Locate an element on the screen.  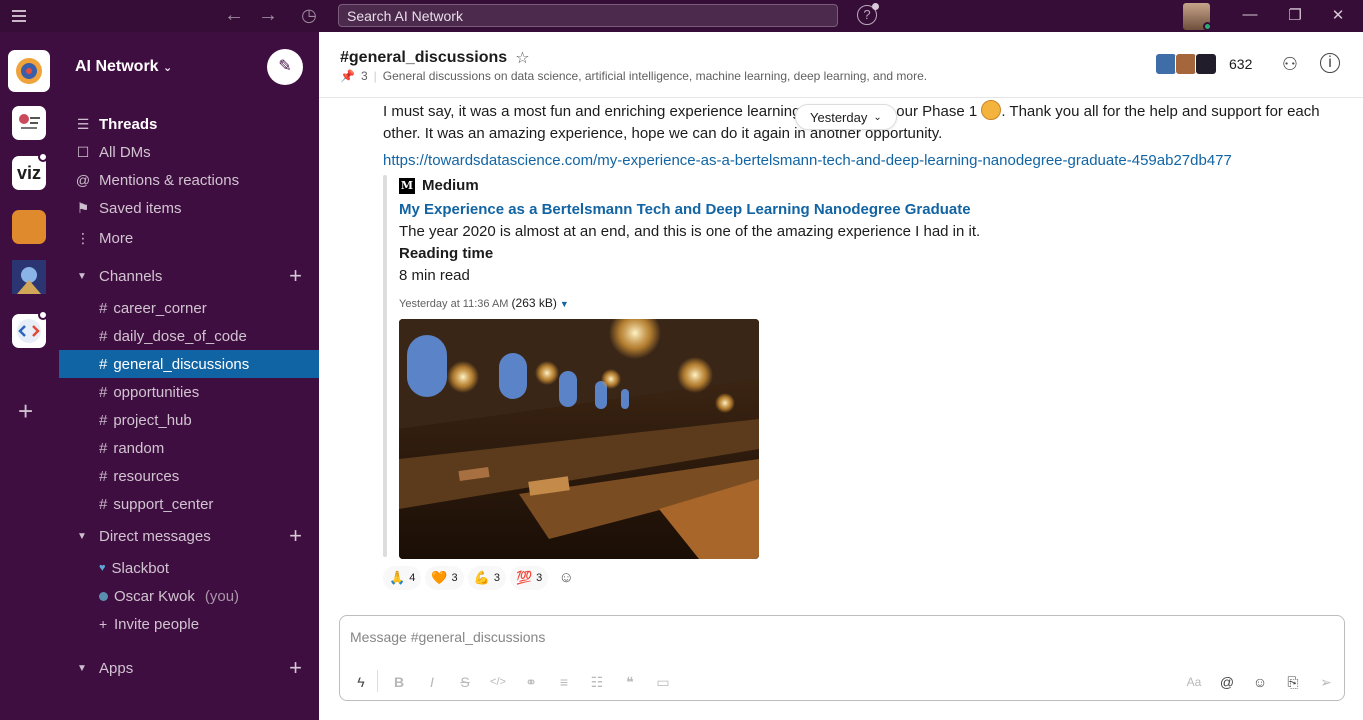
strikethrough-icon: S is located at coordinates (465, 682).